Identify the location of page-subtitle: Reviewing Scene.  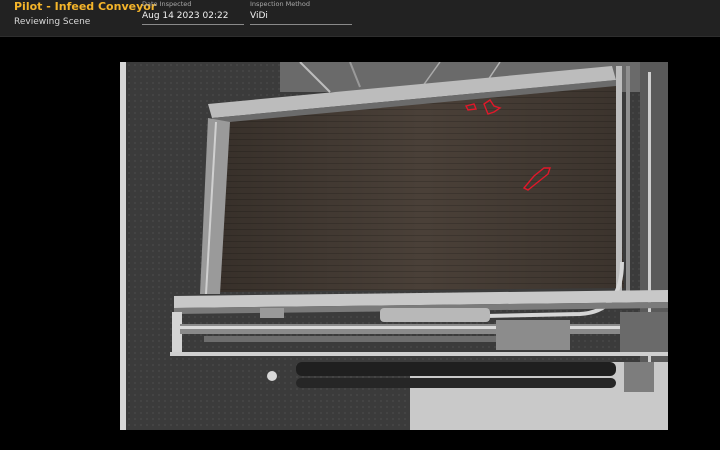
(52, 22).